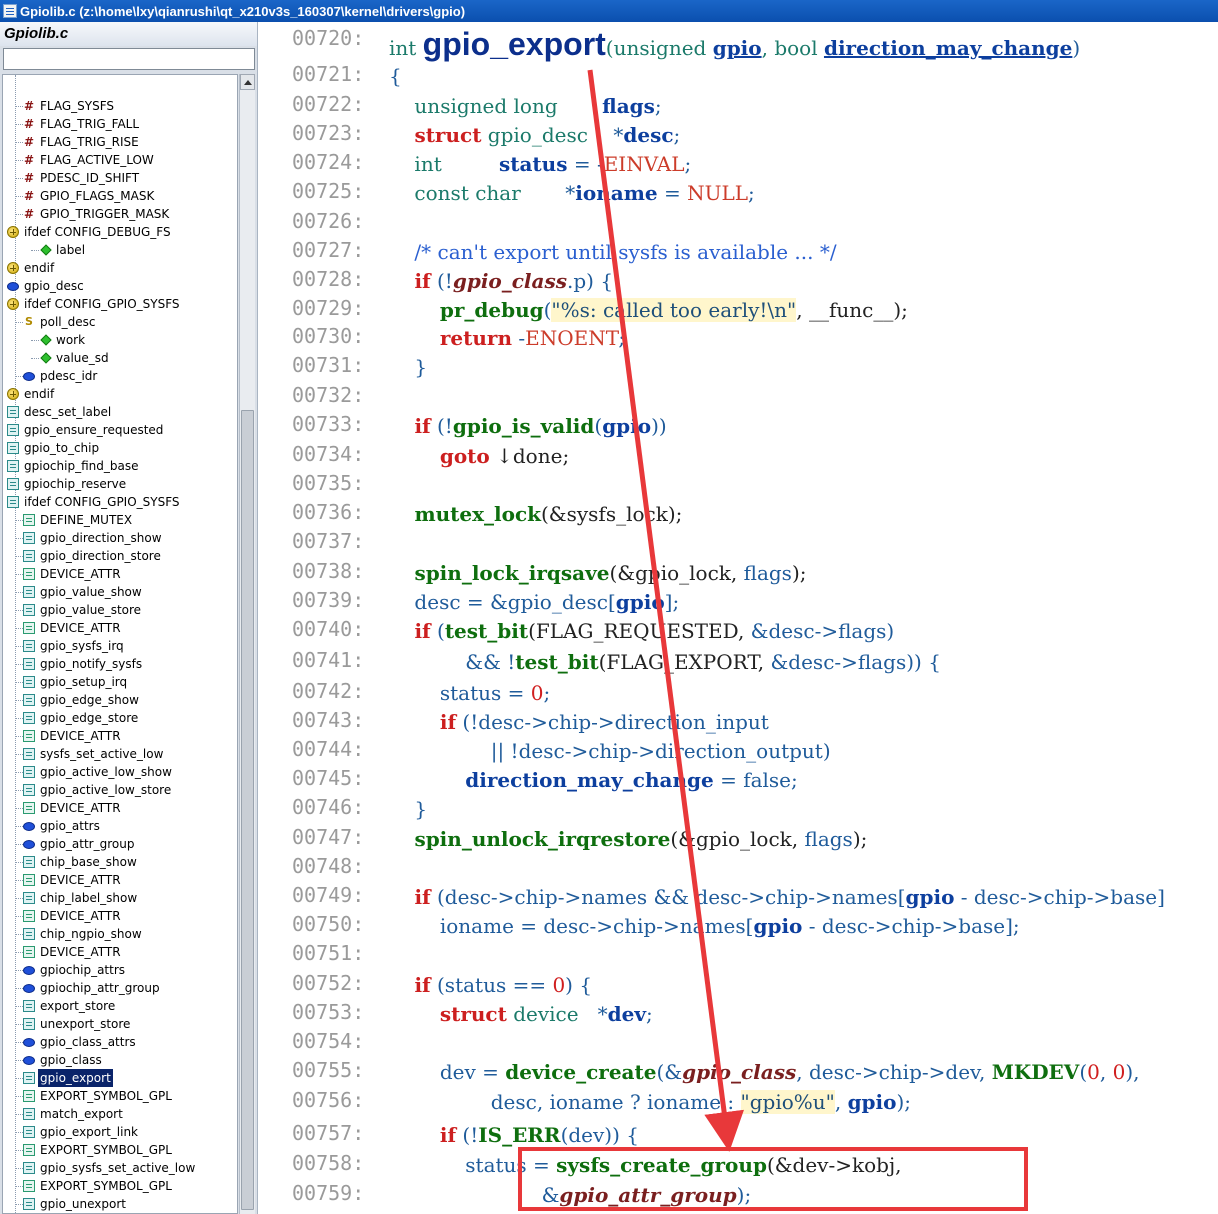  Describe the element at coordinates (738, 955) in the screenshot. I see `code-line: 00751:` at that location.